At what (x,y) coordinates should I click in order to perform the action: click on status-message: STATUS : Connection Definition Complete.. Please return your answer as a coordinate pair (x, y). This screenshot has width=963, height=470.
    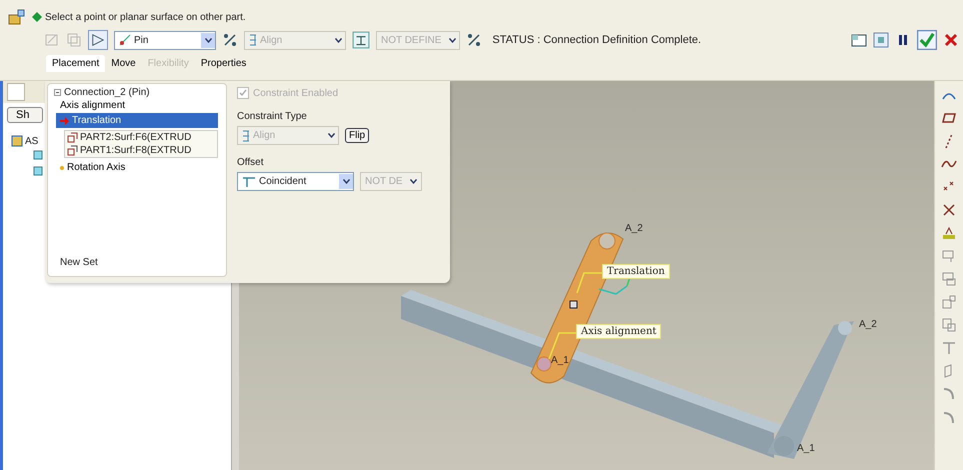
    Looking at the image, I should click on (597, 40).